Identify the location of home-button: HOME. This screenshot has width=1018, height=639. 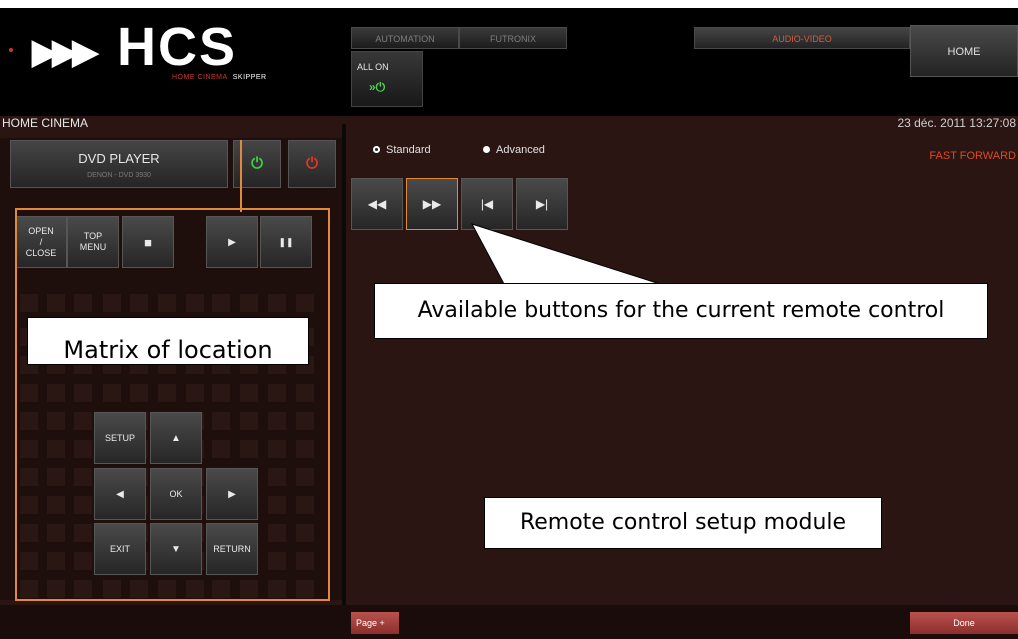
(964, 51).